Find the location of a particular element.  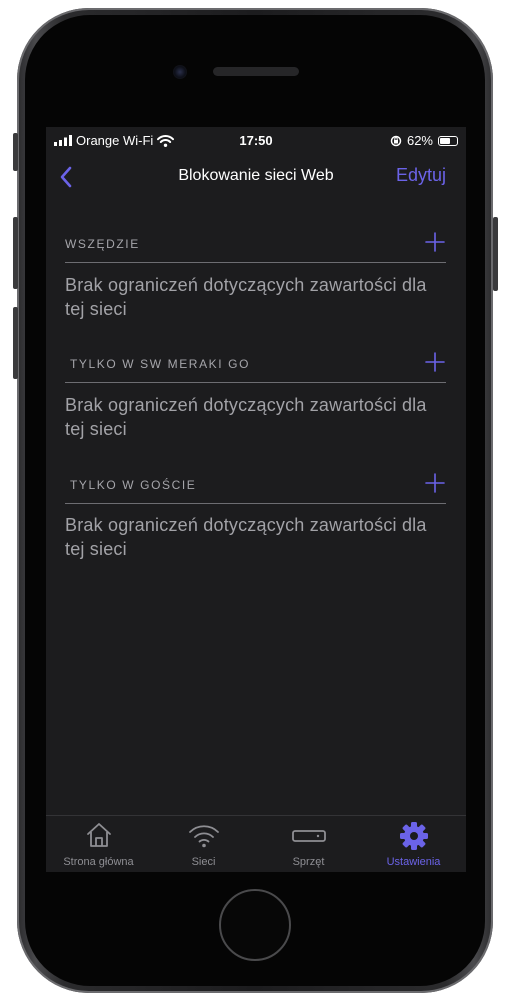

tab-networks: Sieci is located at coordinates (203, 844).